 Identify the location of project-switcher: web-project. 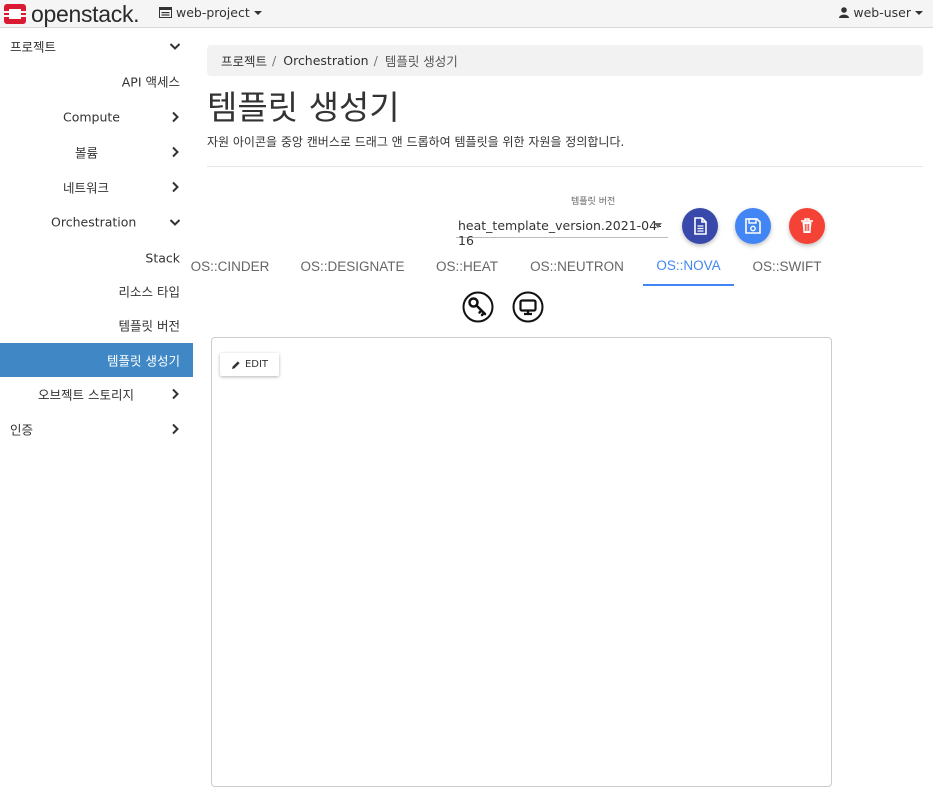
(210, 12).